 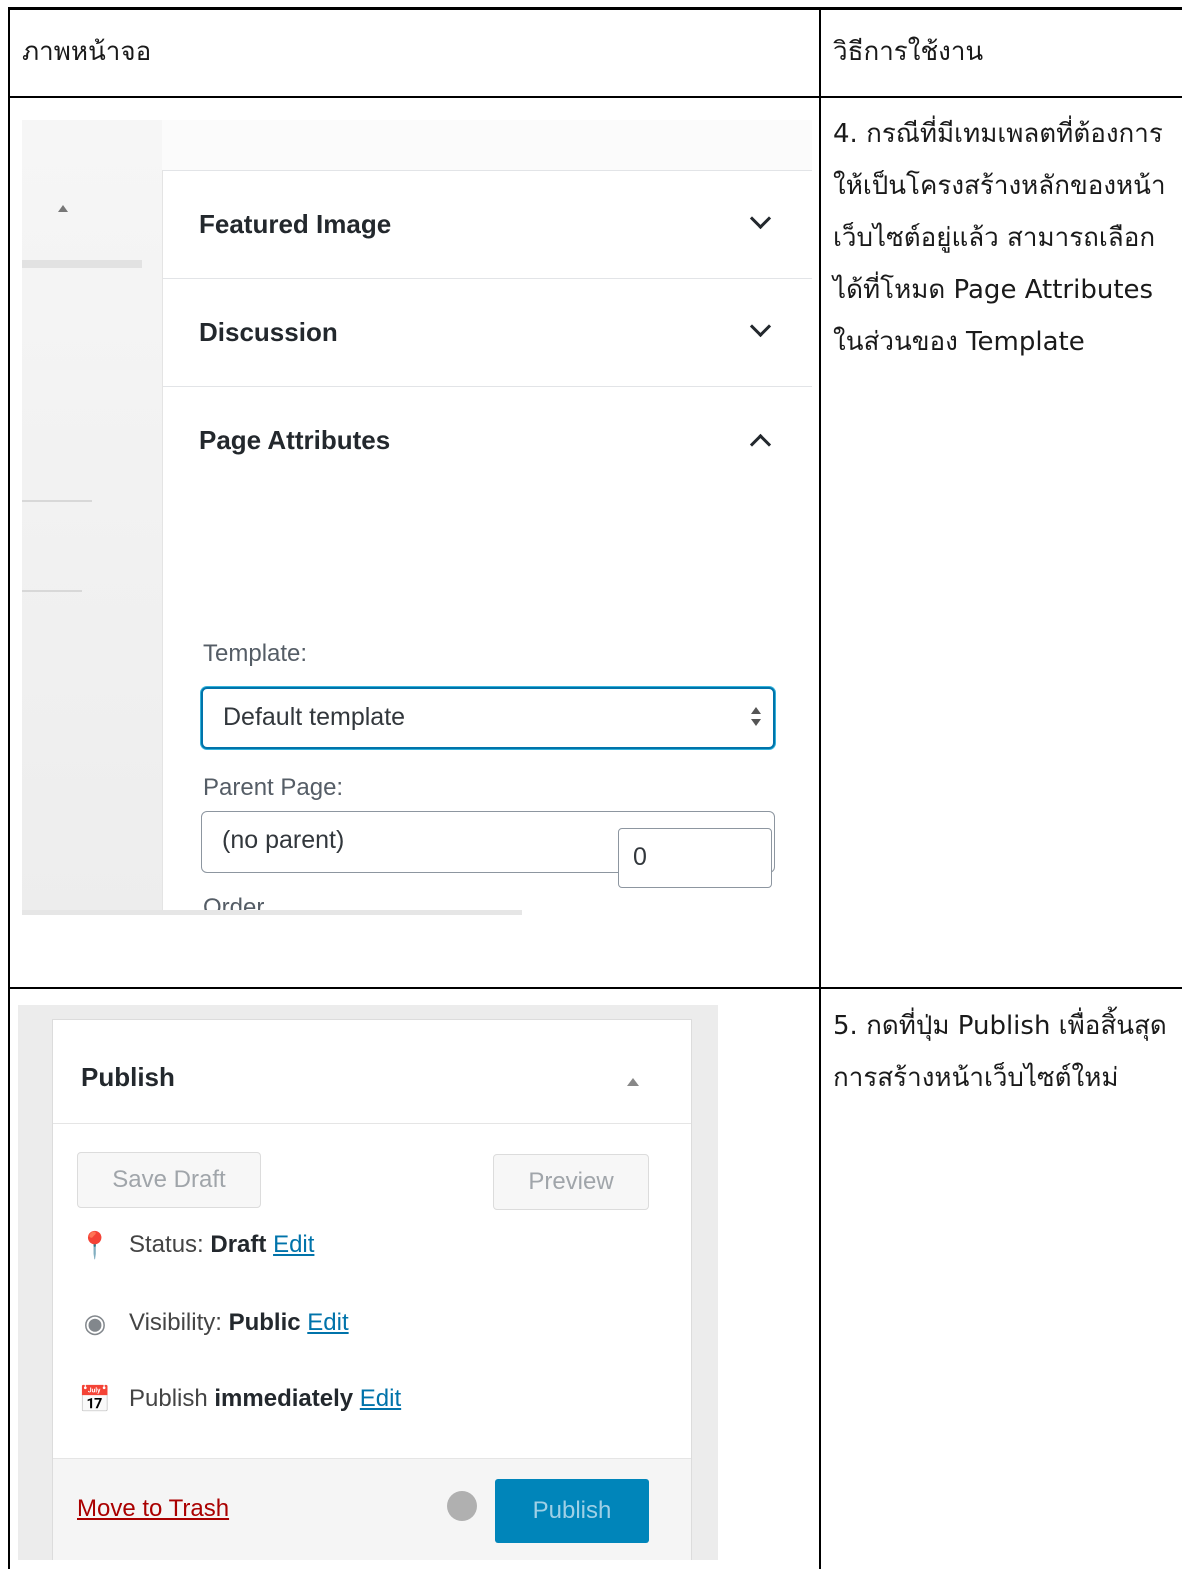 What do you see at coordinates (172, 1398) in the screenshot?
I see `publish-date-label: Publish` at bounding box center [172, 1398].